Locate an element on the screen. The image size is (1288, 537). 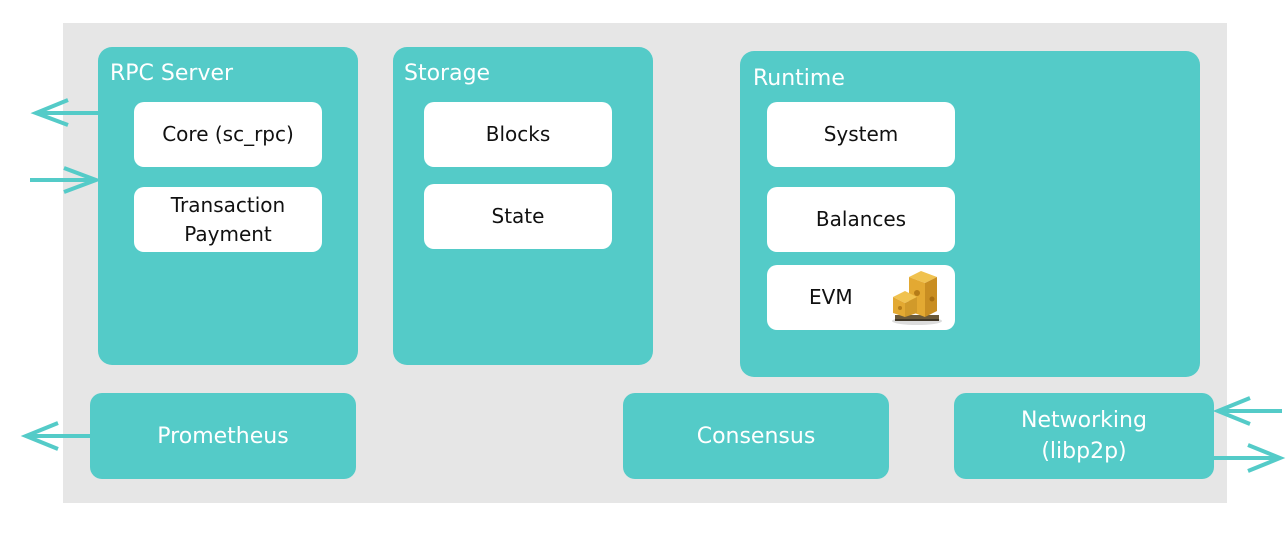
prometheus-out-arrow is located at coordinates (55, 436).